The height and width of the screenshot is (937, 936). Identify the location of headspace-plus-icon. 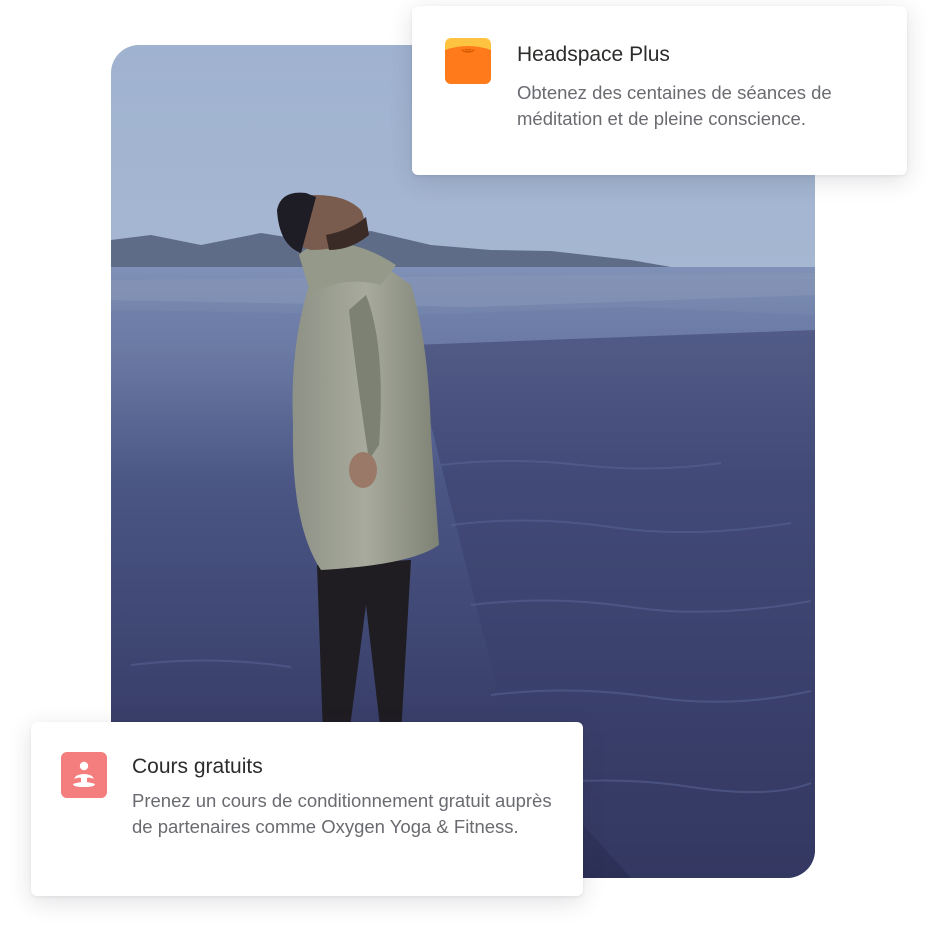
(468, 61).